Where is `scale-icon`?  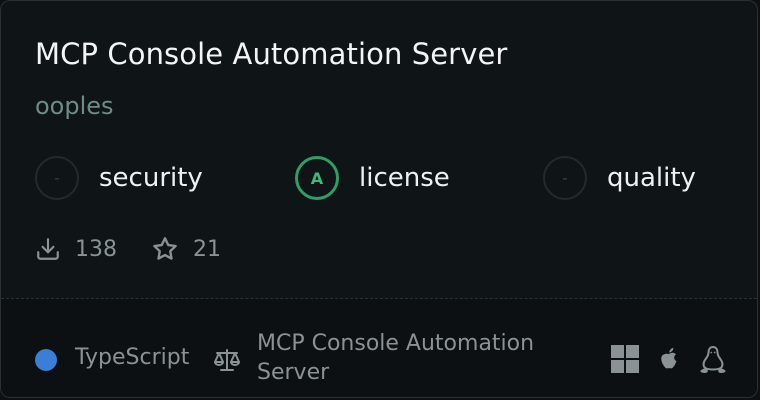
scale-icon is located at coordinates (227, 360).